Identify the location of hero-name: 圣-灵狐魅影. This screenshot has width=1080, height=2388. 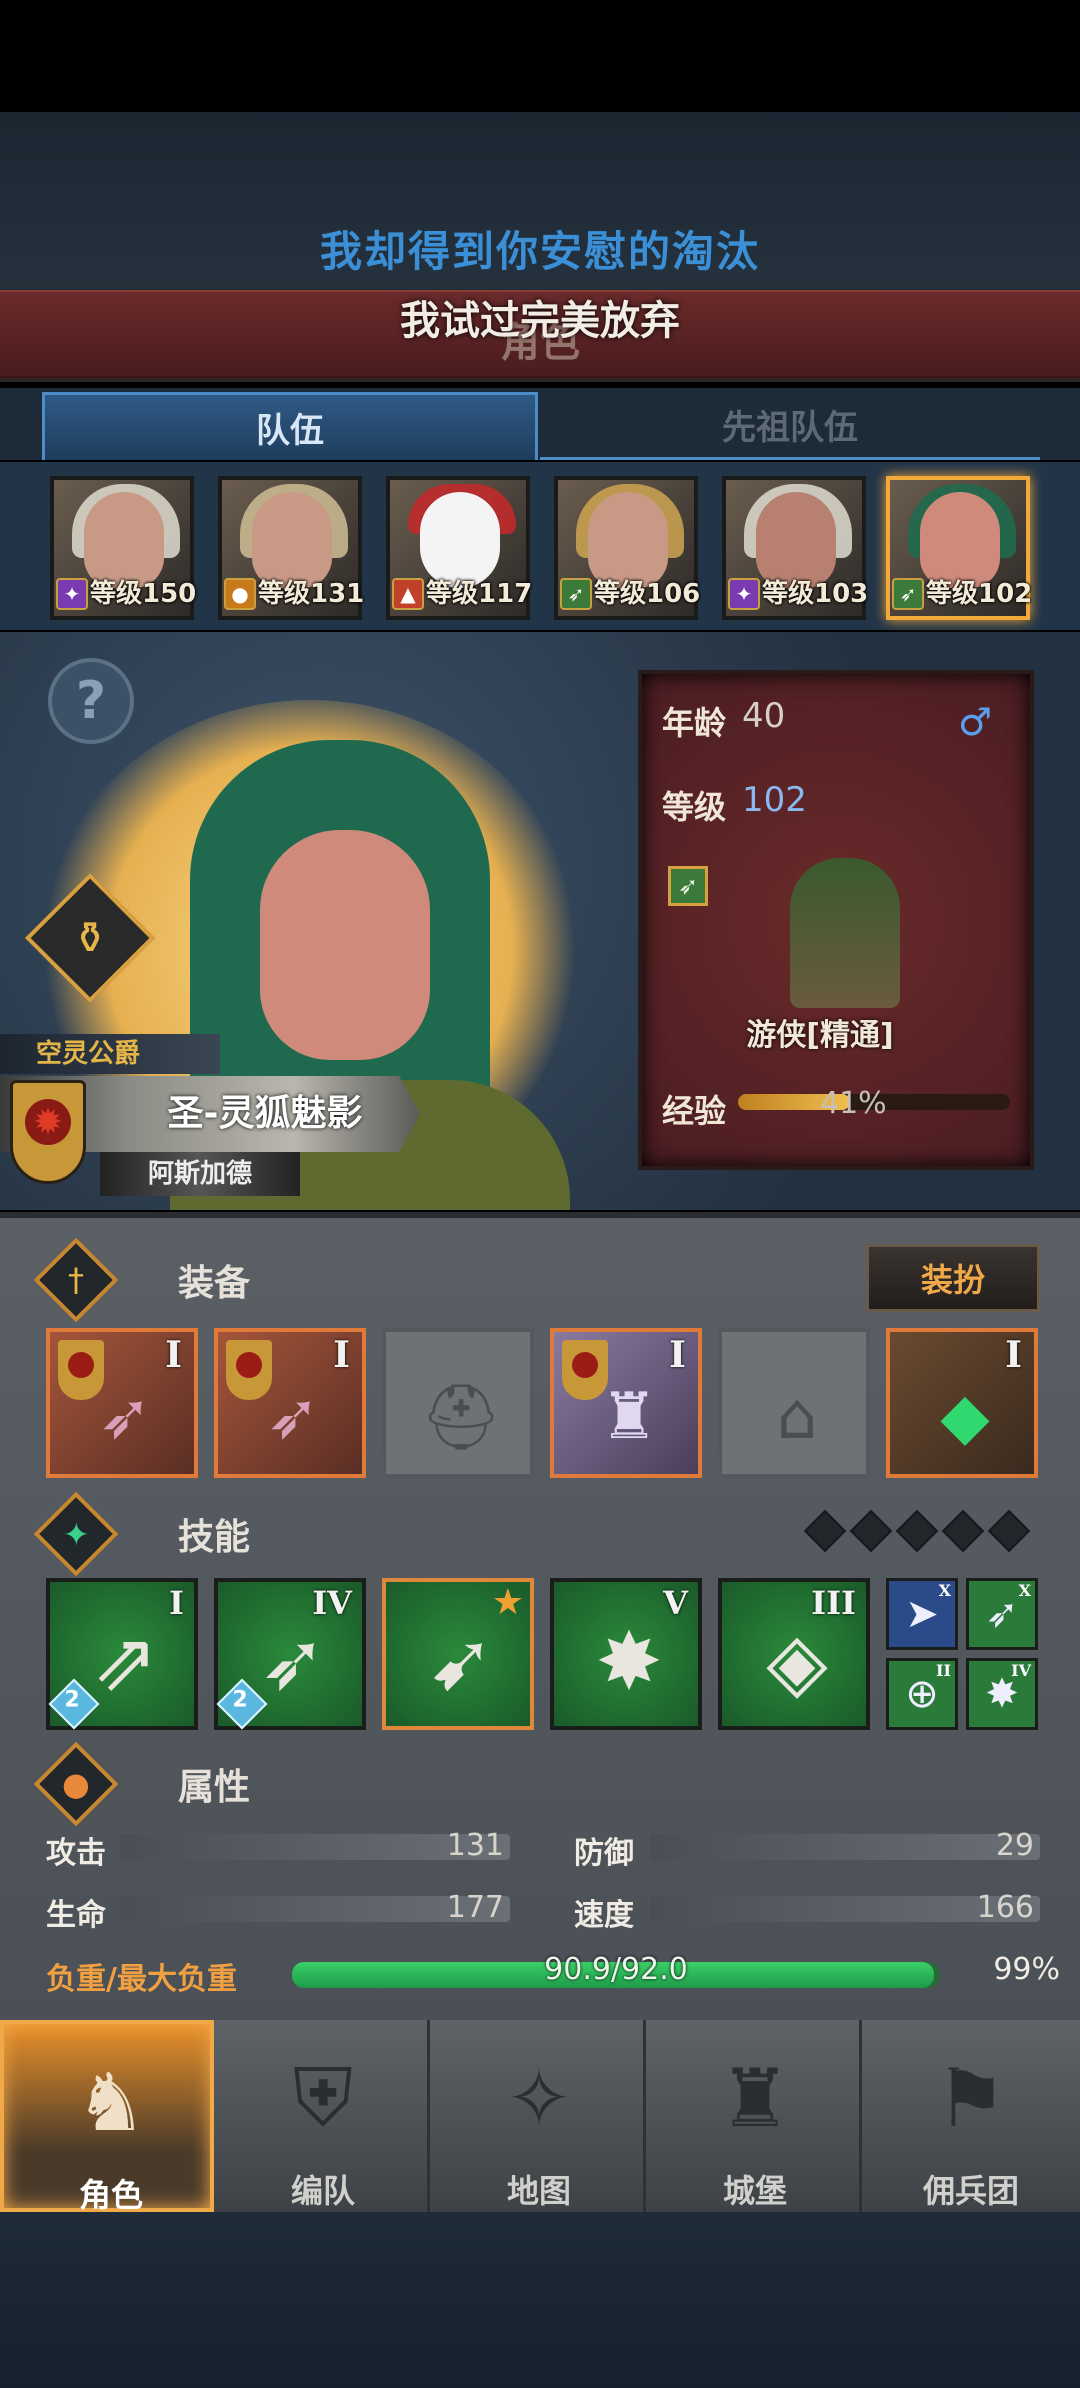
(265, 1110).